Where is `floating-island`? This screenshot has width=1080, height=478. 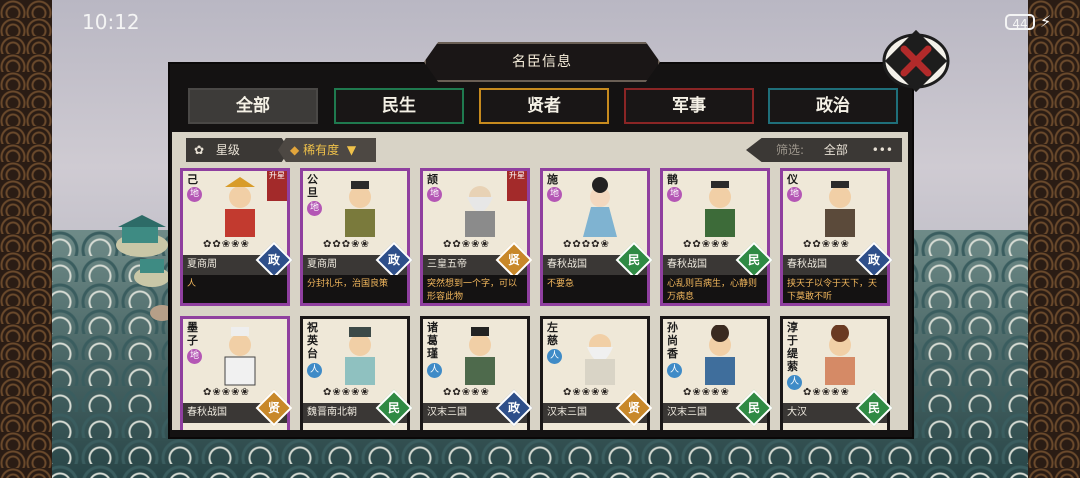 floating-island is located at coordinates (144, 268).